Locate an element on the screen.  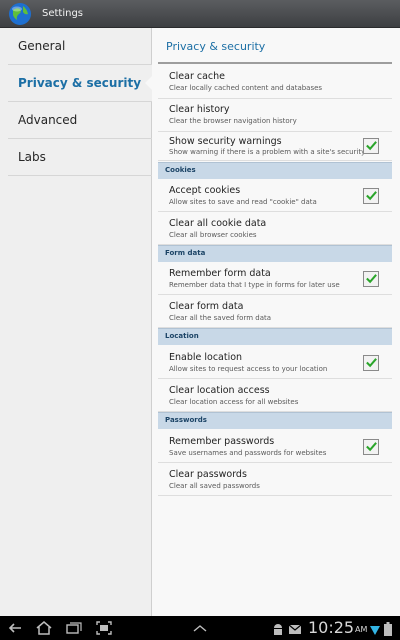
globe-icon is located at coordinates (20, 14).